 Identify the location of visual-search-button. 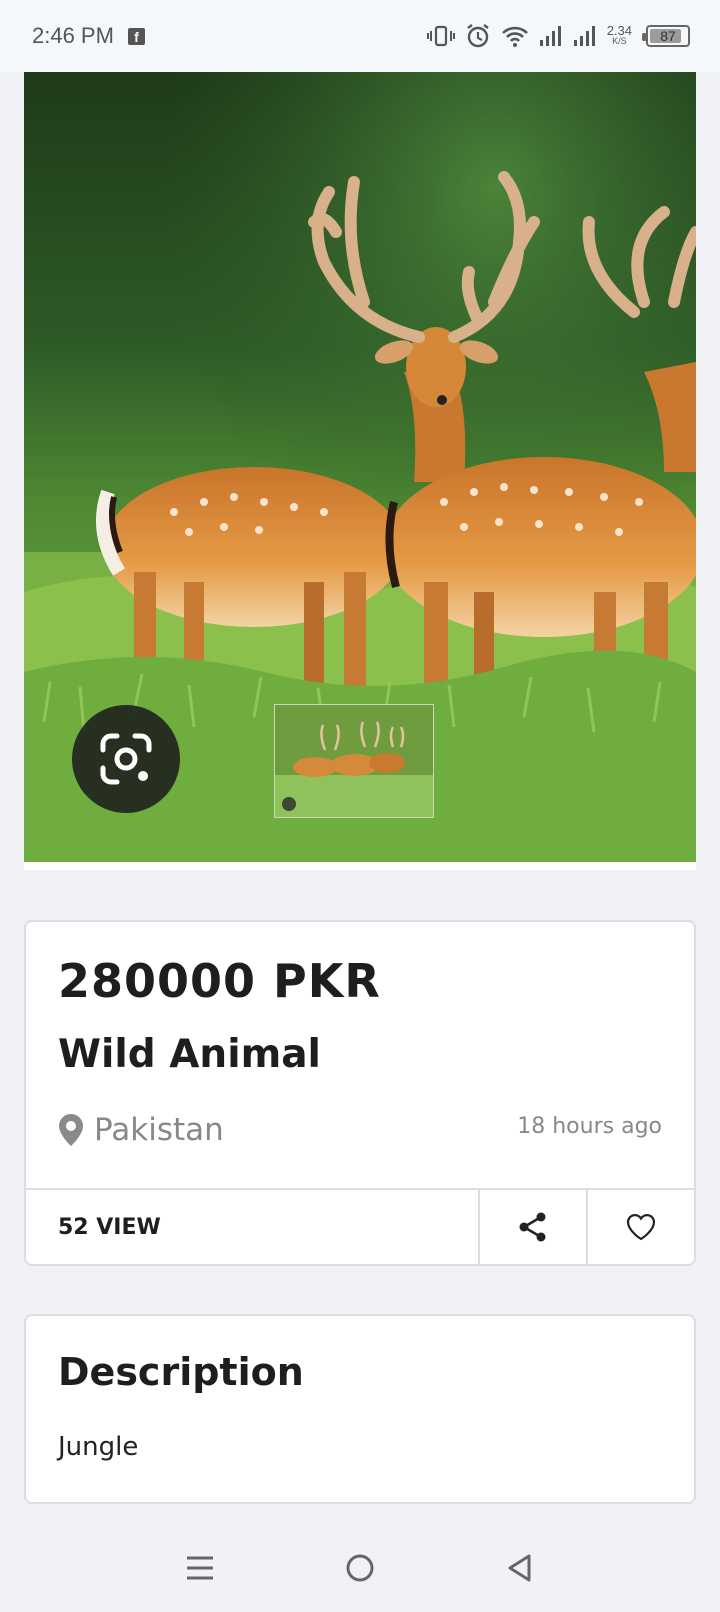
(126, 759).